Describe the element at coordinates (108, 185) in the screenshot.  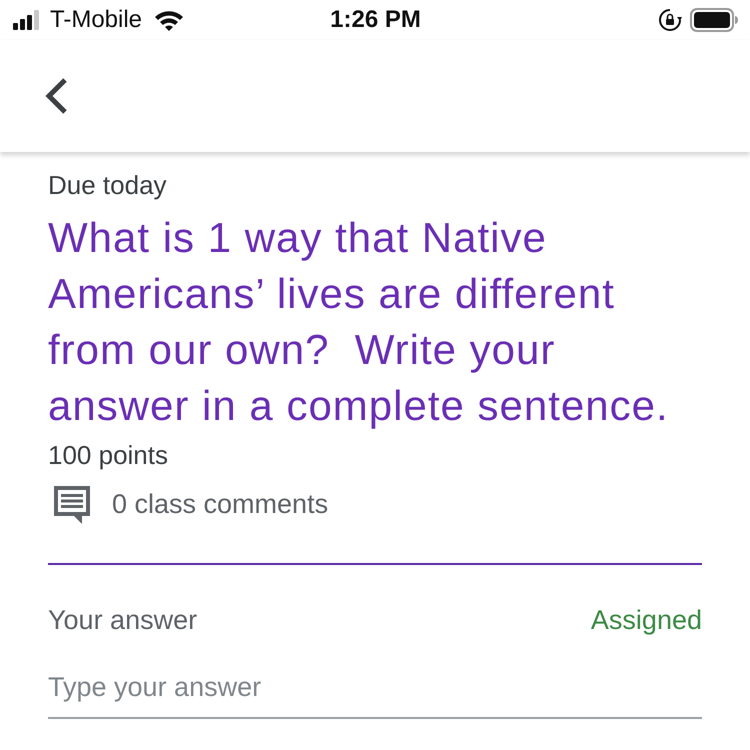
I see `due-date-text: Due today` at that location.